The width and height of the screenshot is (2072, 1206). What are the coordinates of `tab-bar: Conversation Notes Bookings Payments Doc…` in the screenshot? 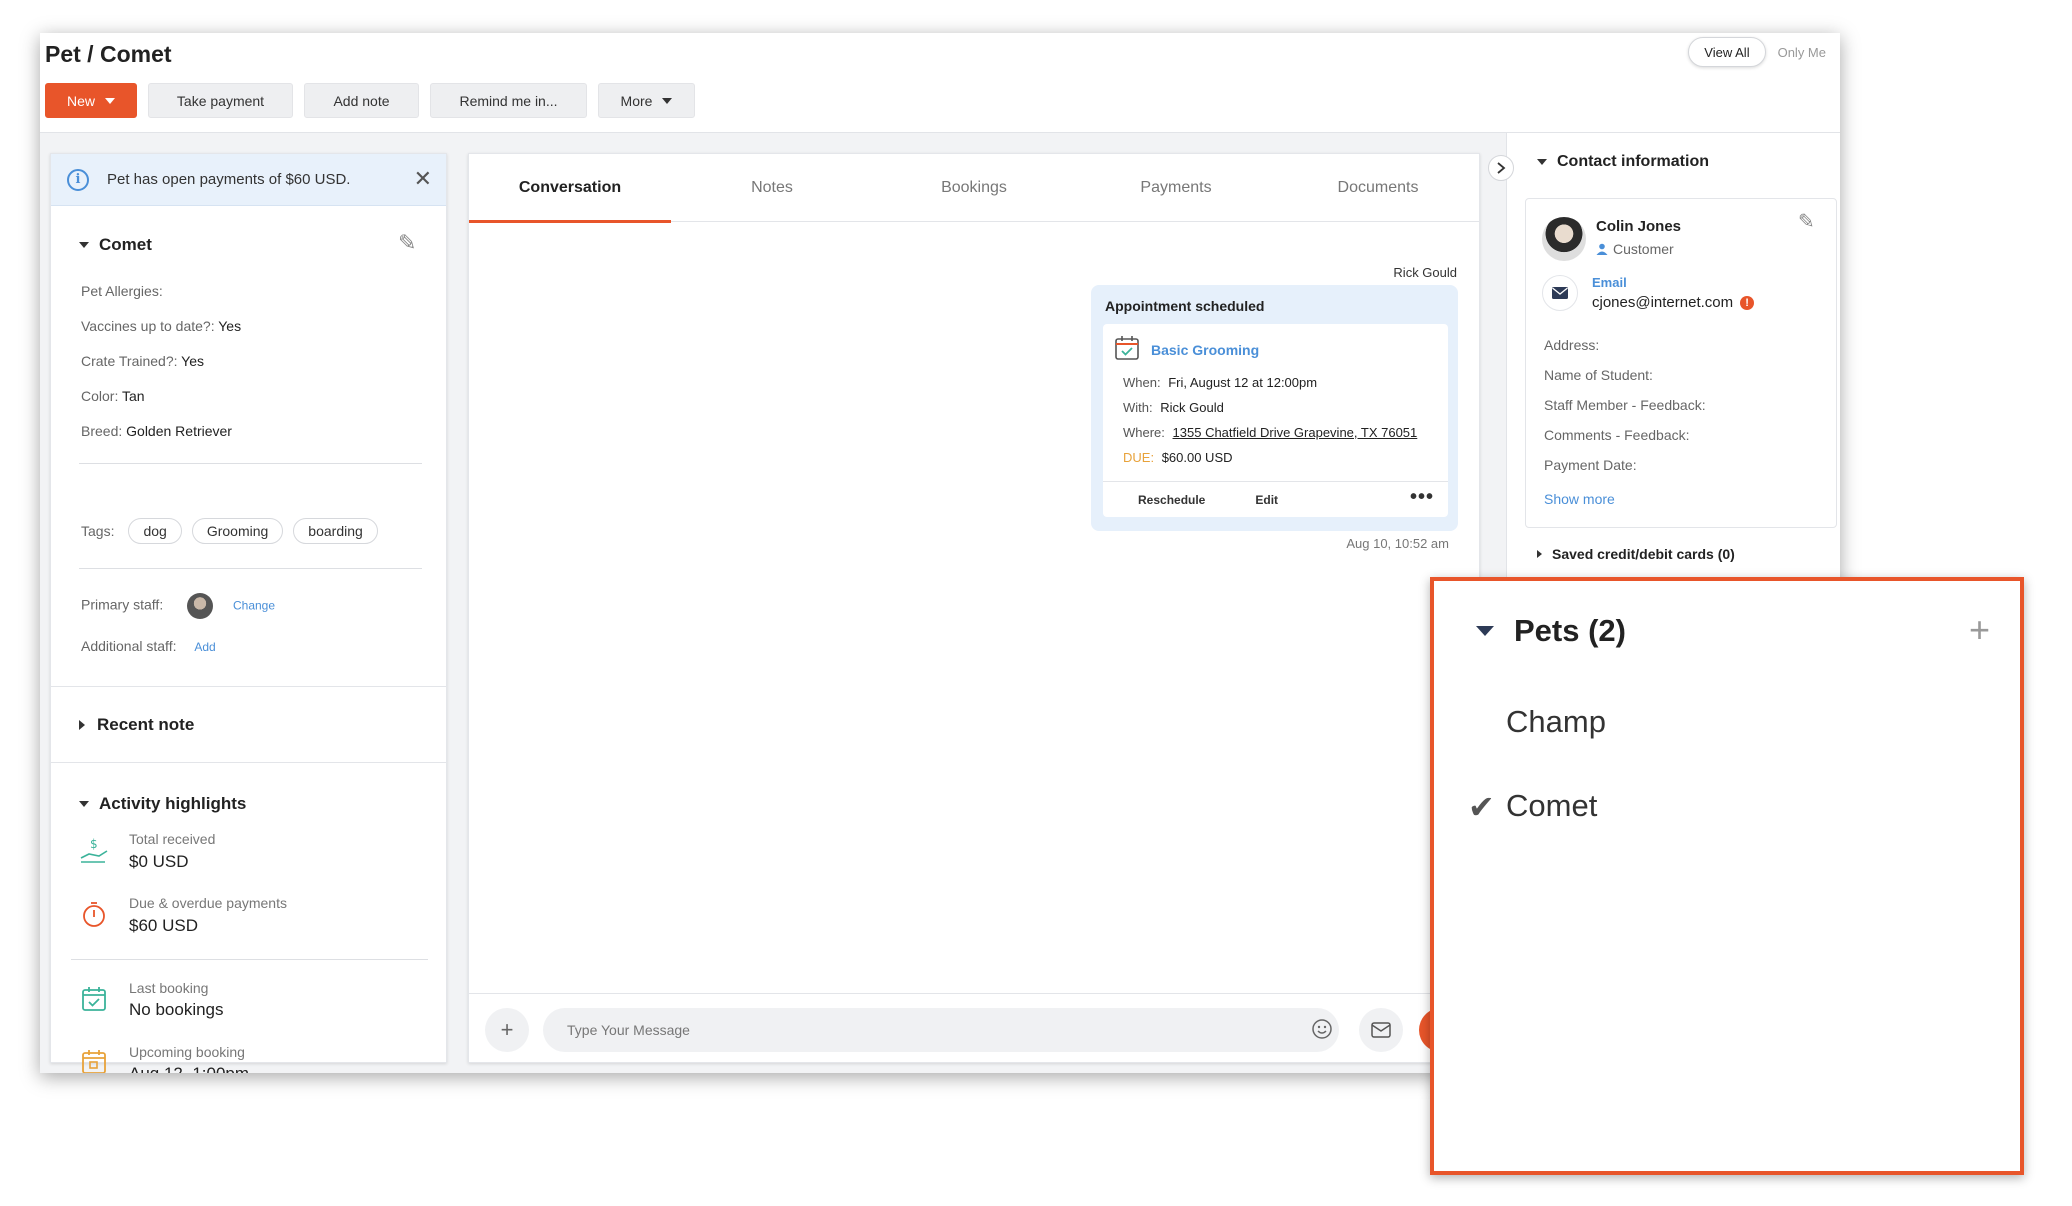 It's located at (974, 188).